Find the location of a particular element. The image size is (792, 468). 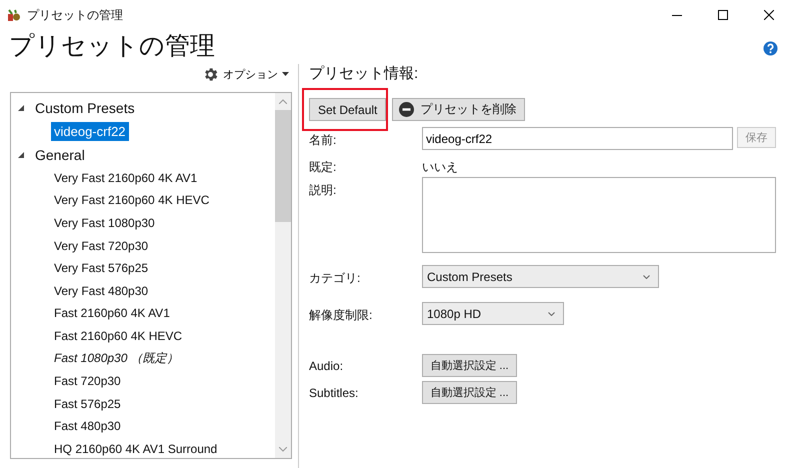

field-label: 解像度制限: is located at coordinates (341, 315).